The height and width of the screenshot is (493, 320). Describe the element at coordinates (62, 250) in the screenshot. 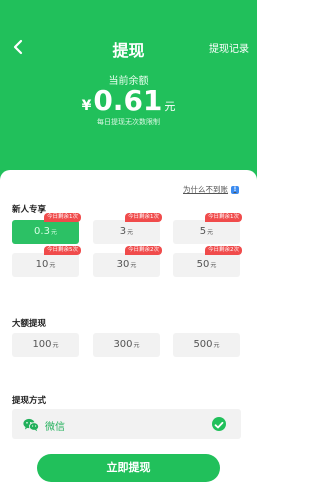

I see `remaining-badge: 今日剩余5次` at that location.